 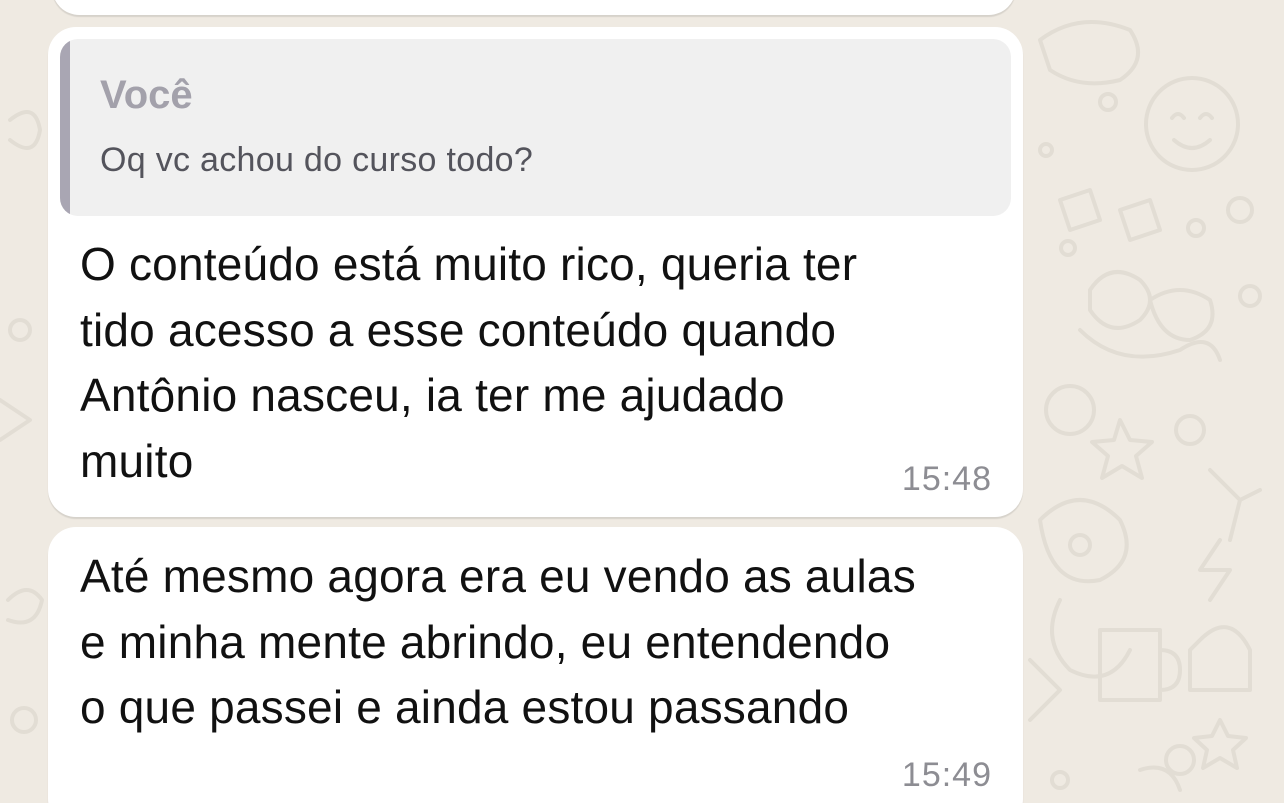 I want to click on message-line: e minha mente abrindo, eu entendendo, so click(x=485, y=641).